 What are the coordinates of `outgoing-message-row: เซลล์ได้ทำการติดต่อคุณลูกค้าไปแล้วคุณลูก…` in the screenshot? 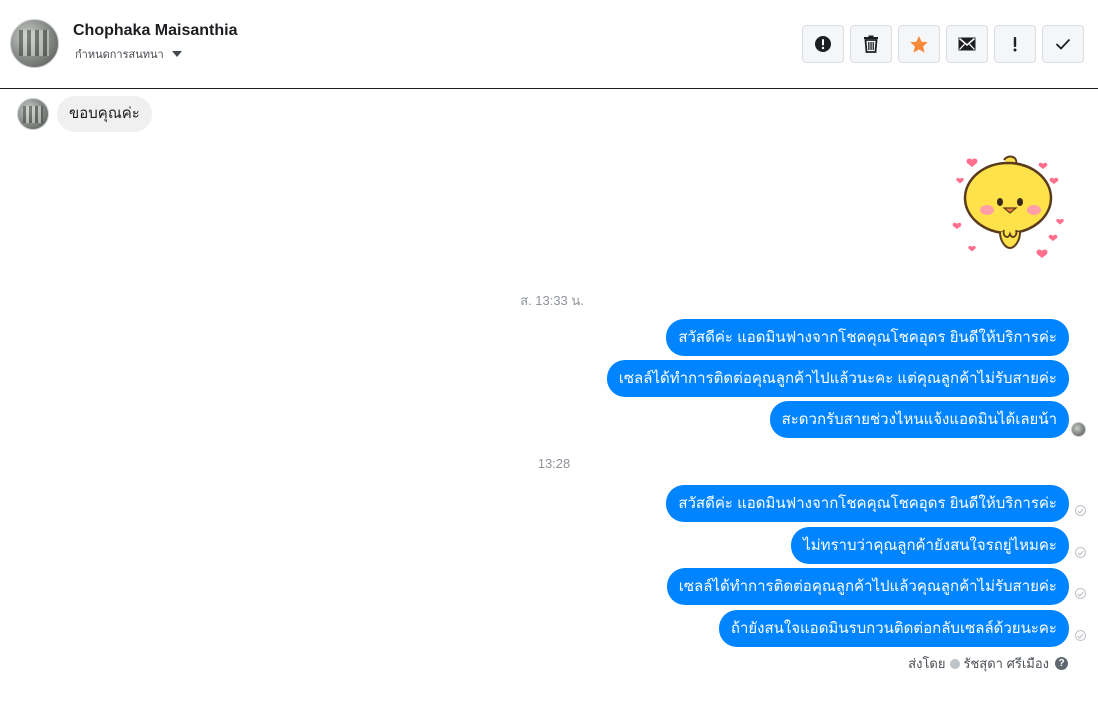 It's located at (867, 586).